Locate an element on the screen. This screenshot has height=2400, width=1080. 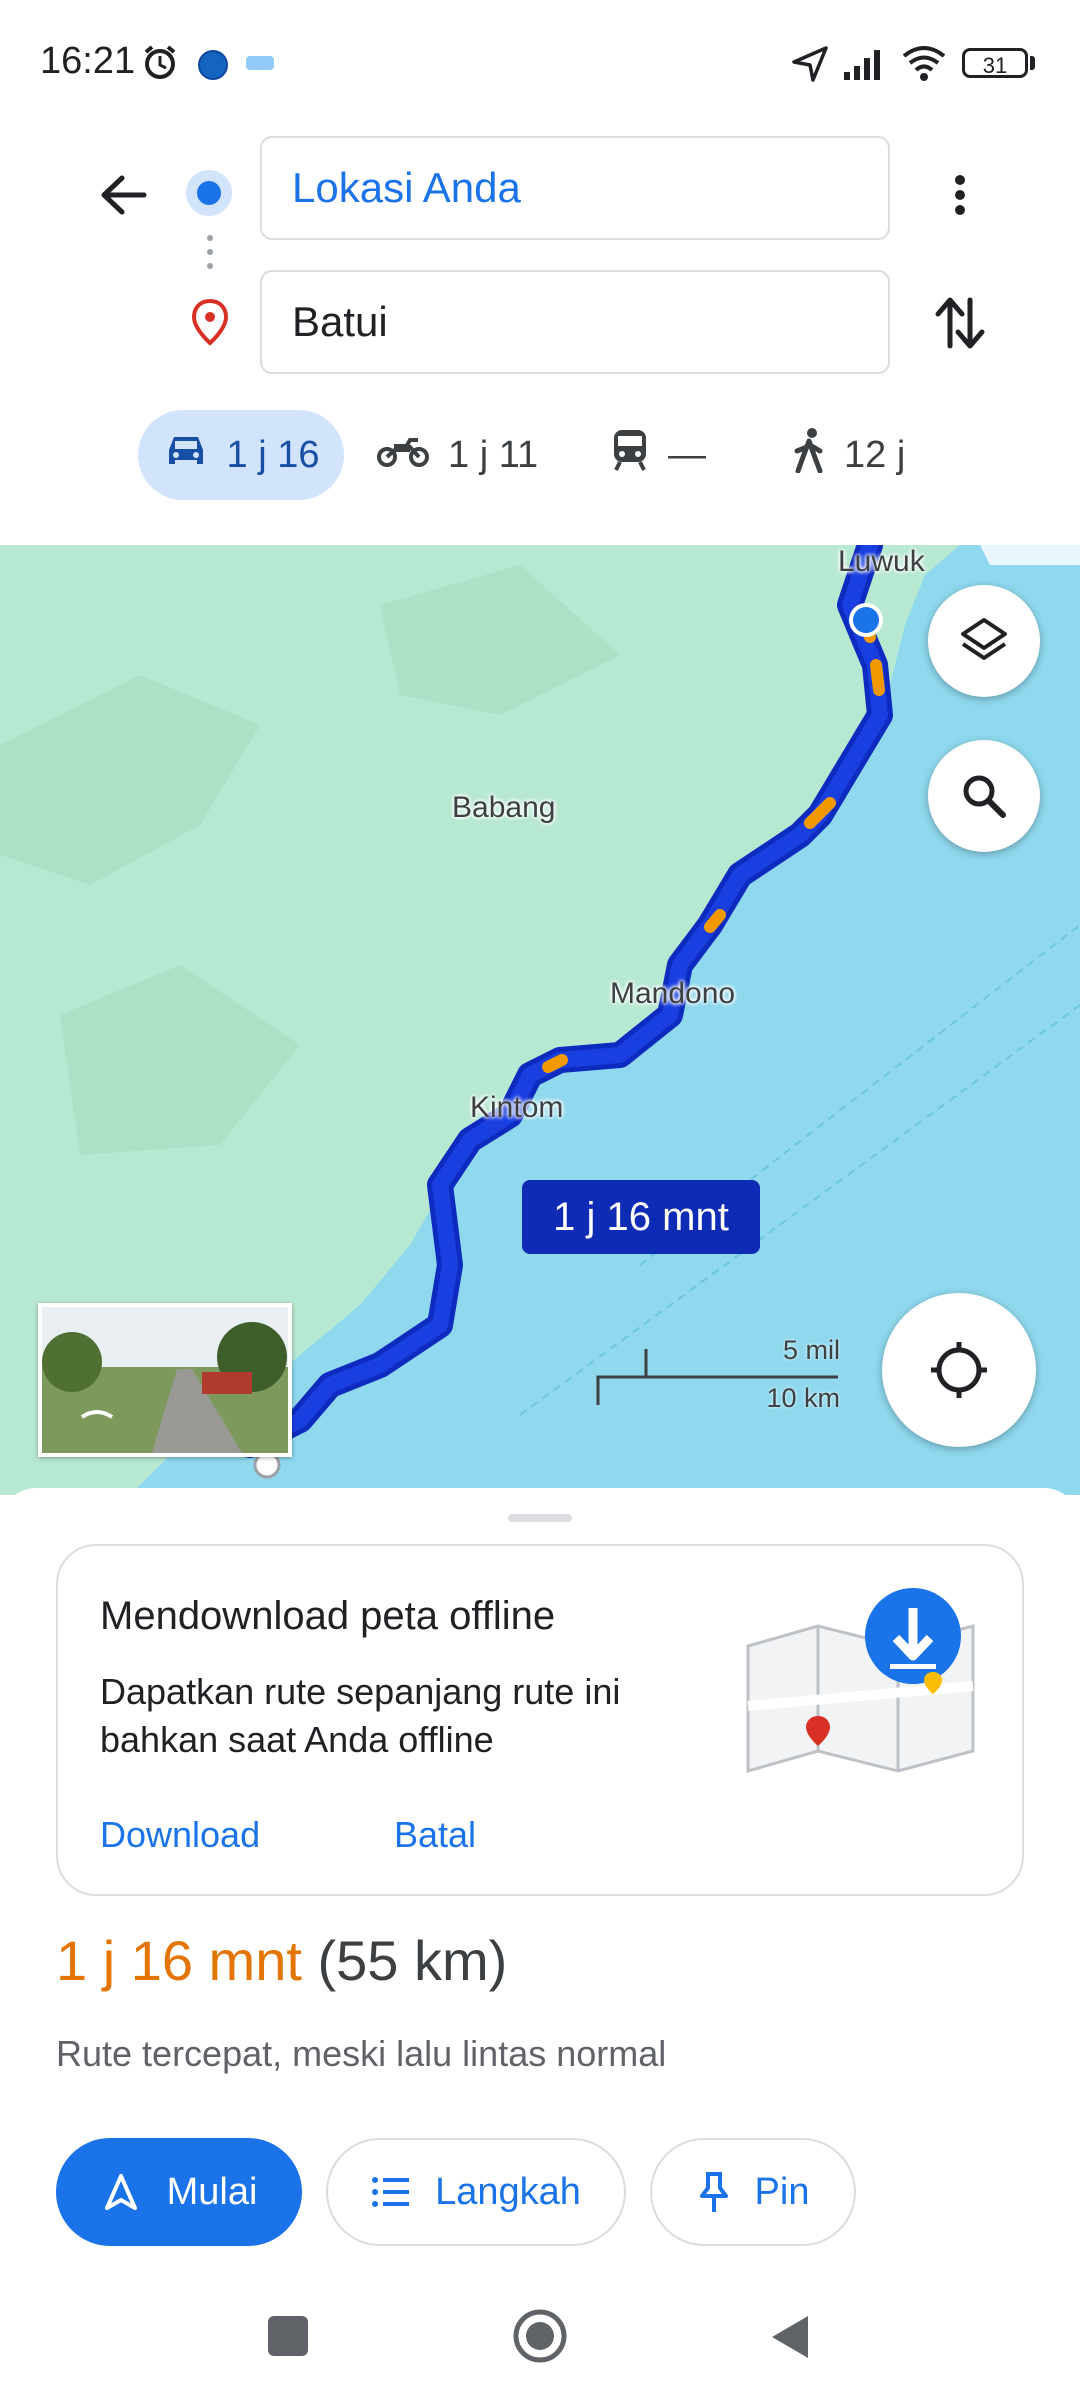
layers-icon is located at coordinates (984, 639).